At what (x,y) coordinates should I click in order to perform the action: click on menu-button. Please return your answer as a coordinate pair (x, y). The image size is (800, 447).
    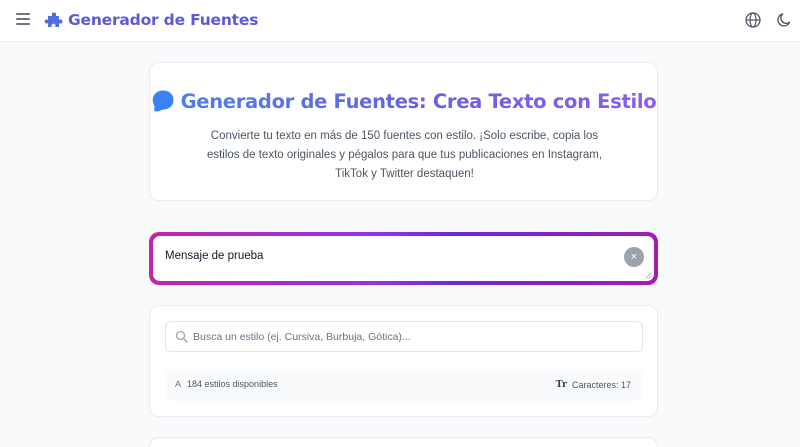
    Looking at the image, I should click on (23, 19).